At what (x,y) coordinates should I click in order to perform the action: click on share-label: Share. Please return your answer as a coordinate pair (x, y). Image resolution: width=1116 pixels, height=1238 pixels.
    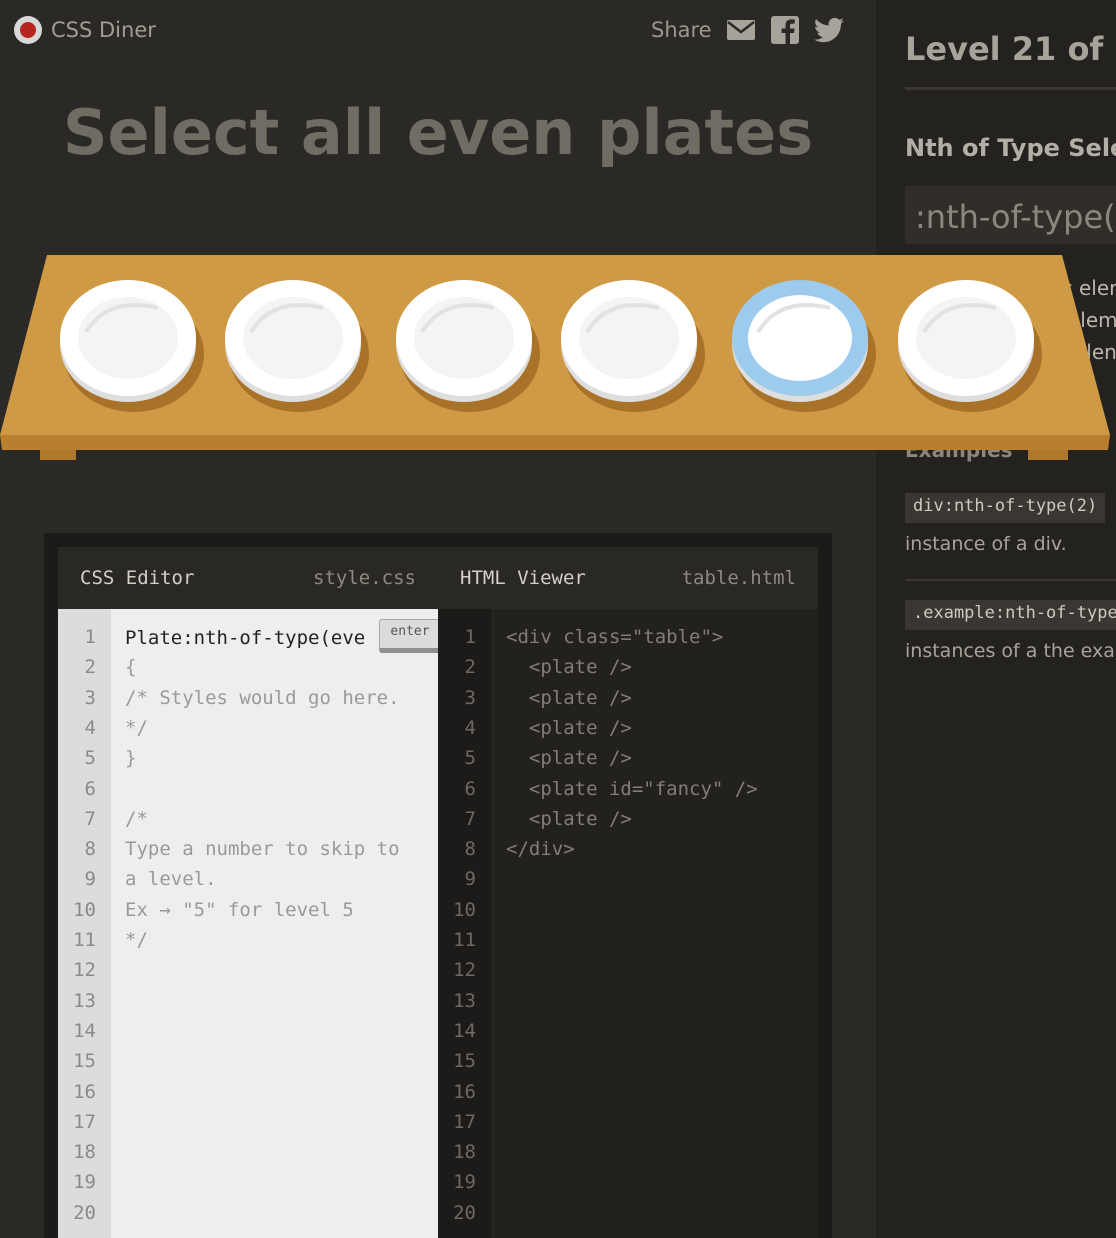
    Looking at the image, I should click on (681, 30).